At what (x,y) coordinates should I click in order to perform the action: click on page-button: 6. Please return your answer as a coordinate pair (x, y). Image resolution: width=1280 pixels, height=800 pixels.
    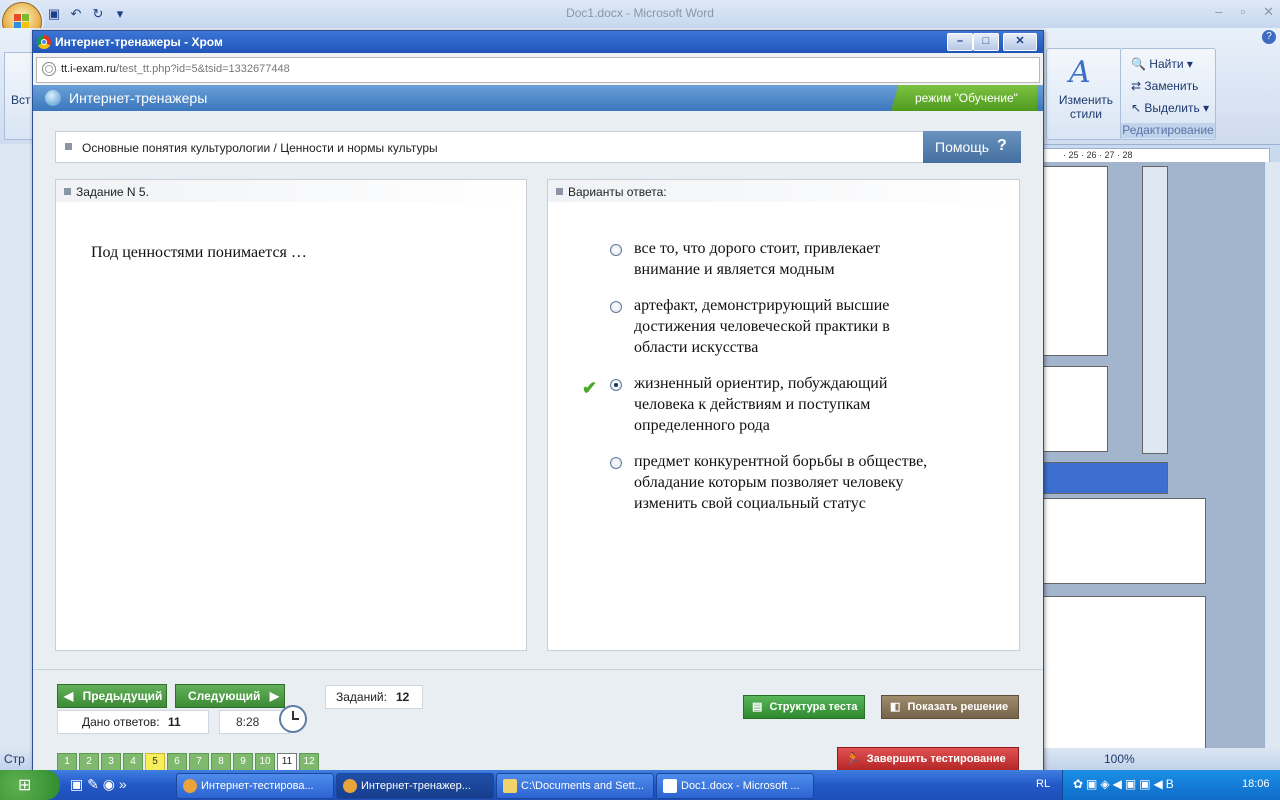
    Looking at the image, I should click on (177, 762).